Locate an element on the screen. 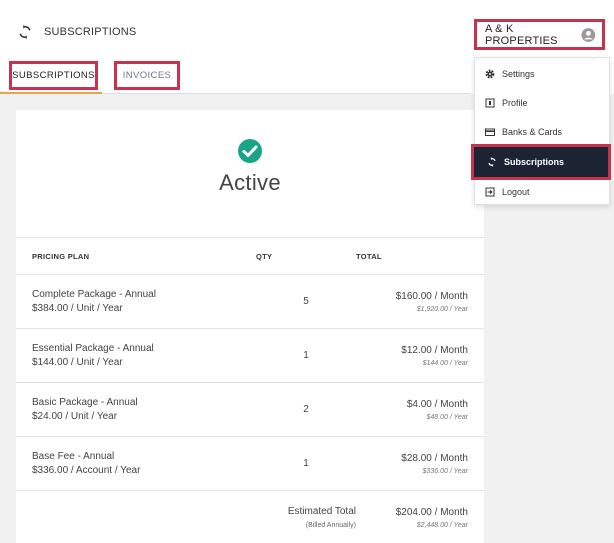  estimate-label-cell: Estimated Total (Billed Annually) is located at coordinates (306, 516).